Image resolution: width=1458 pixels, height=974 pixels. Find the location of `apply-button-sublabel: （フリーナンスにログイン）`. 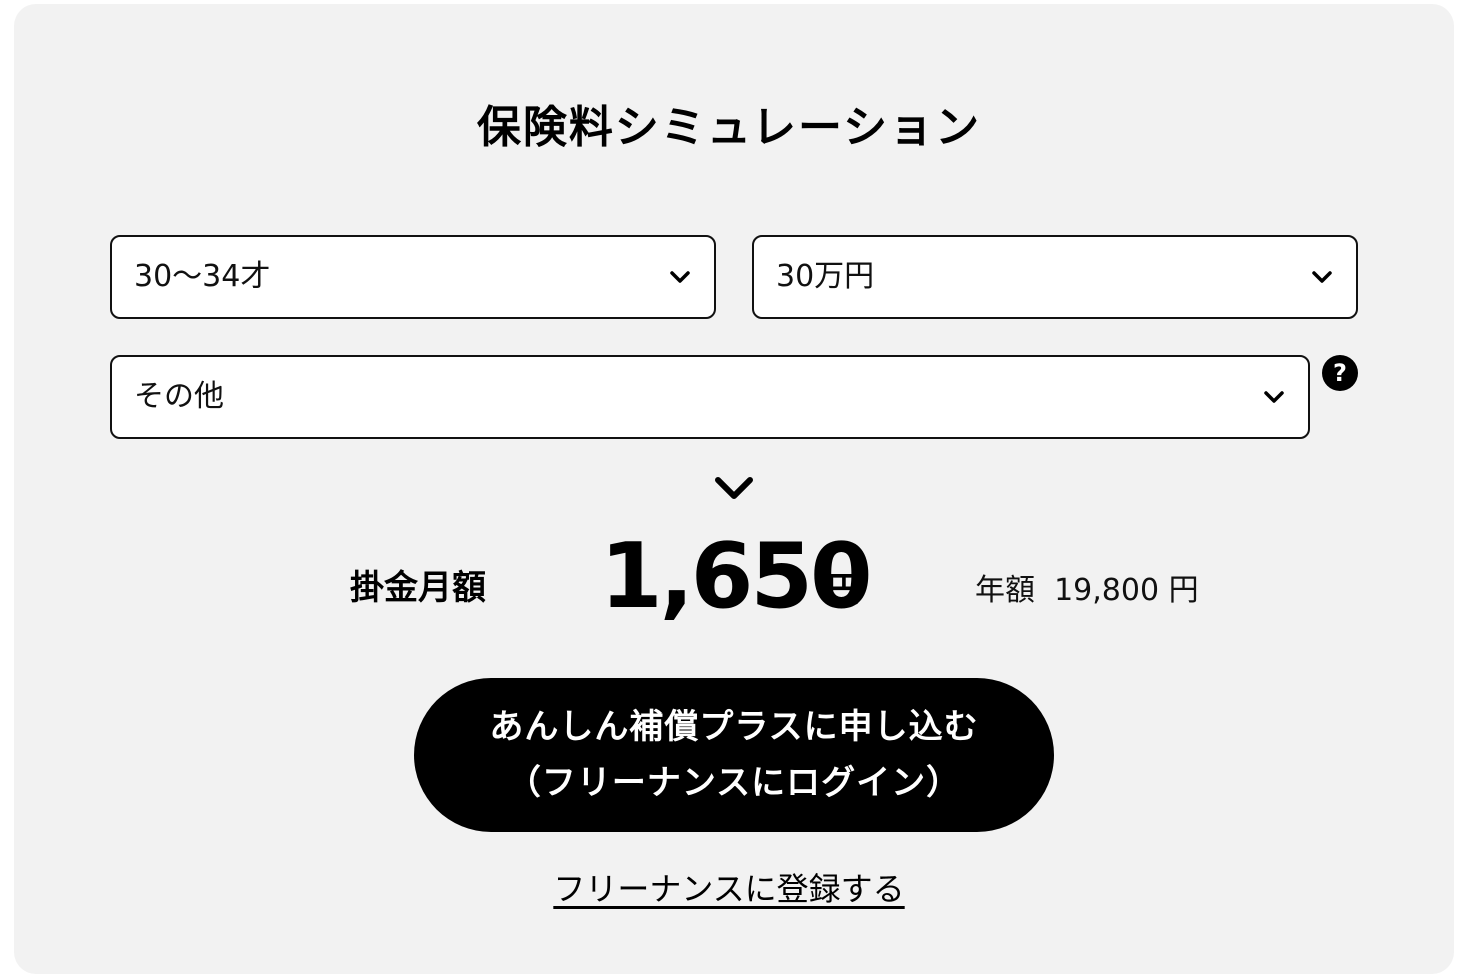

apply-button-sublabel: （フリーナンスにログイン） is located at coordinates (734, 783).